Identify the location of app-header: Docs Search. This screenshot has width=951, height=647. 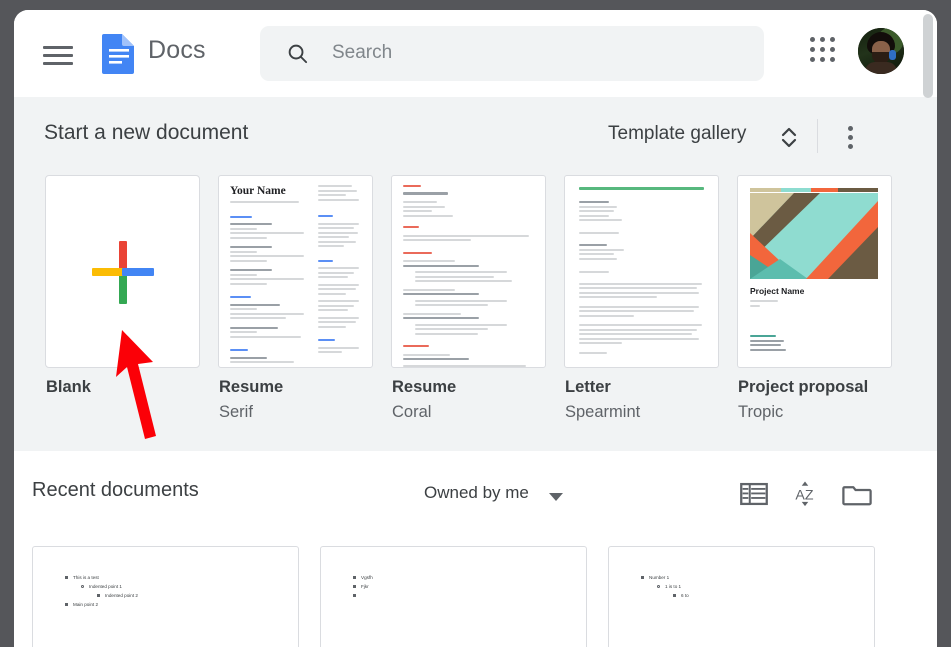
(475, 53).